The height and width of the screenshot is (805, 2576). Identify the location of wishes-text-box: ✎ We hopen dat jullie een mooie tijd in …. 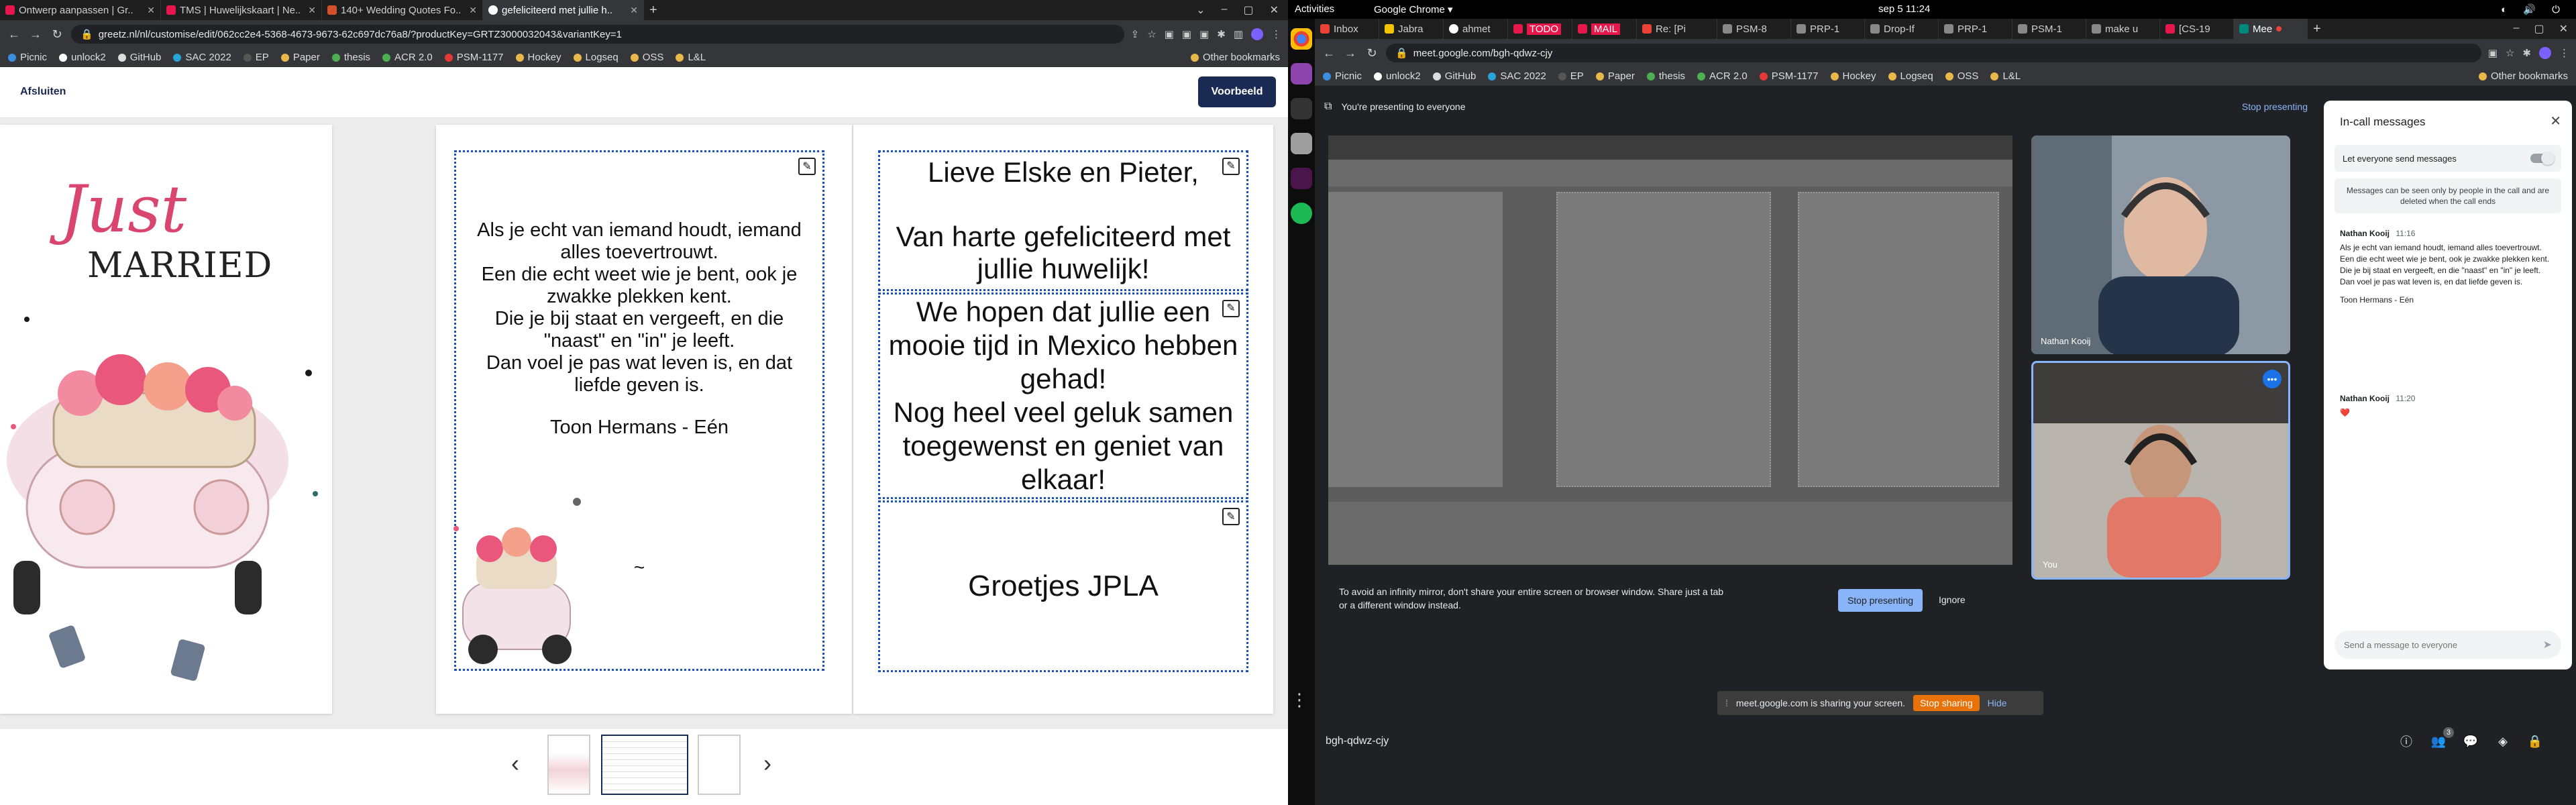
(1063, 395).